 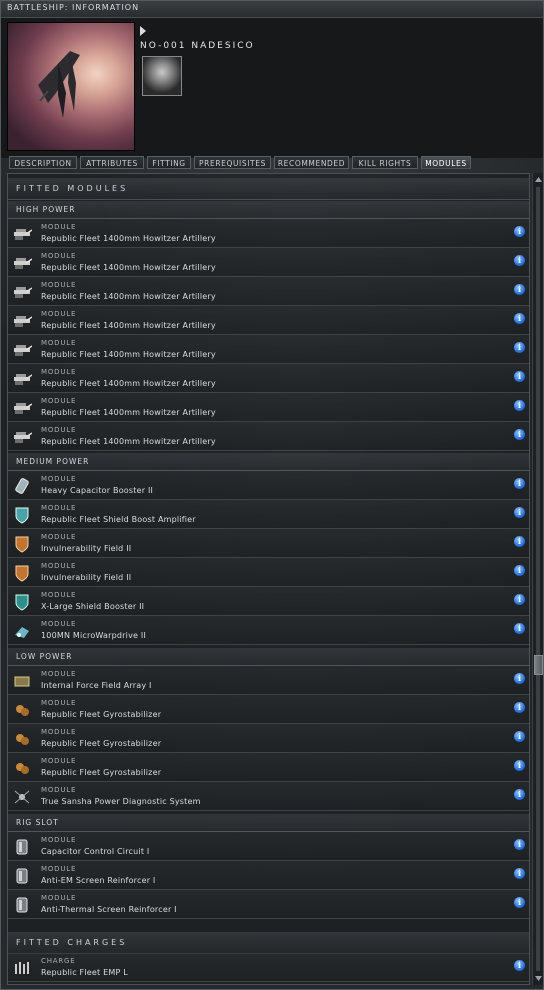 I want to click on section-high-power: HIGH POWER, so click(x=268, y=210).